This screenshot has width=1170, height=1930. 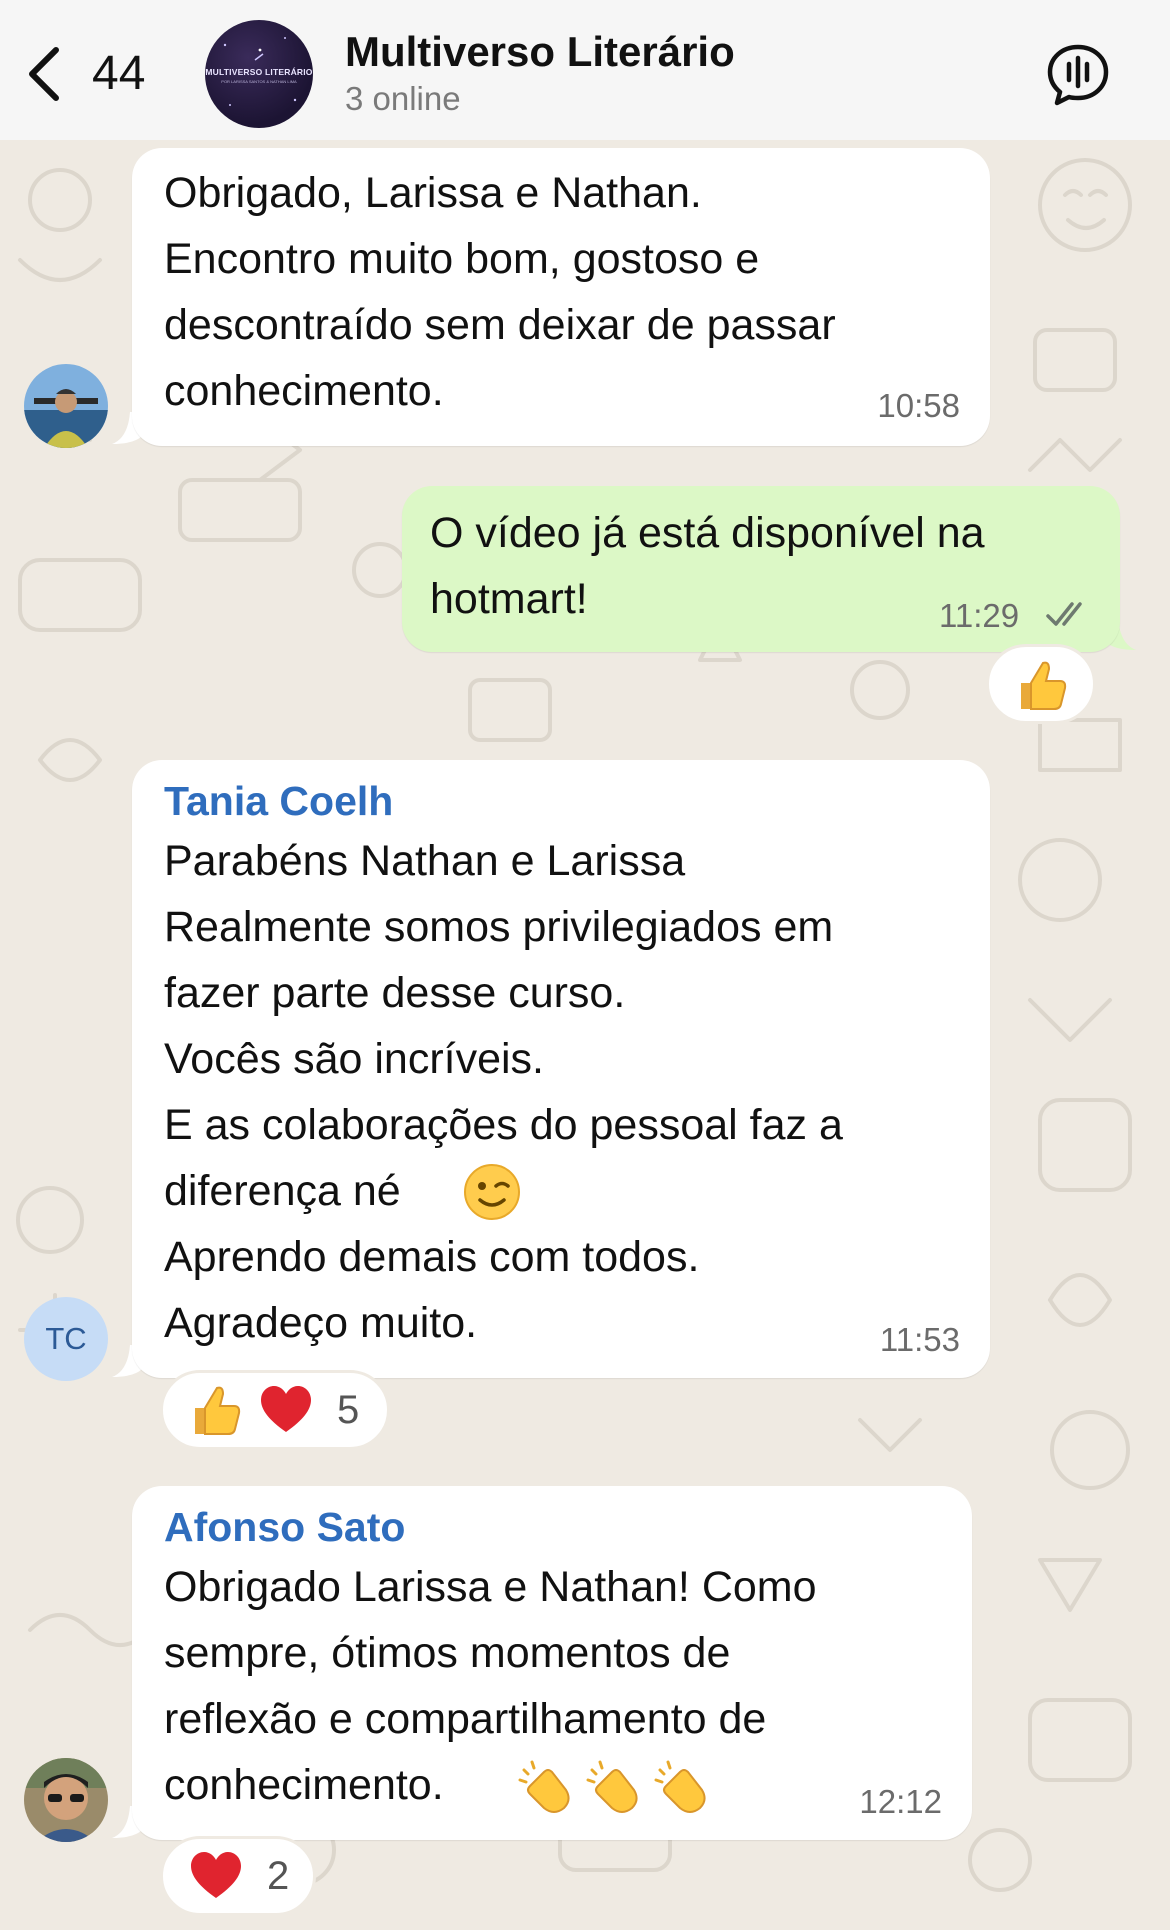 What do you see at coordinates (284, 1527) in the screenshot?
I see `sender-name: Afonso Sato` at bounding box center [284, 1527].